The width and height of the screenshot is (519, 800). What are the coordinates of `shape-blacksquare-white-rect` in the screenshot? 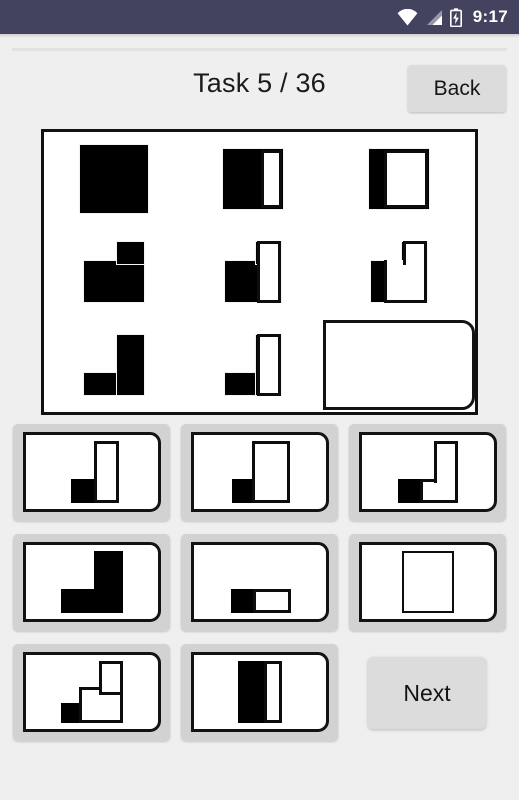 It's located at (260, 472).